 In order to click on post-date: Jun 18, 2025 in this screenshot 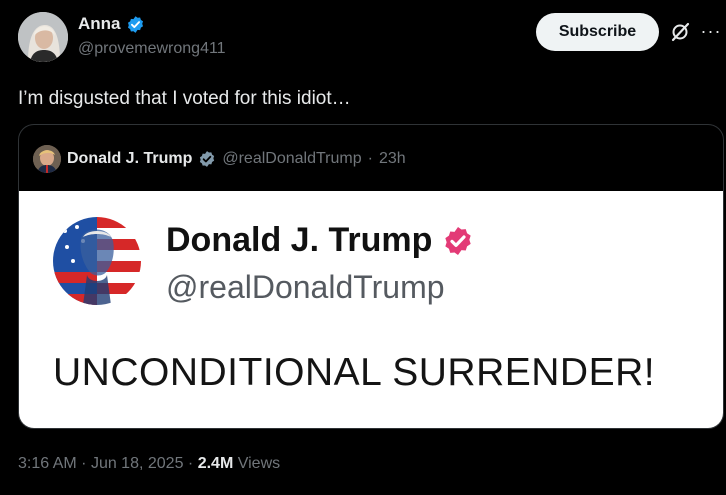, I will do `click(137, 463)`.